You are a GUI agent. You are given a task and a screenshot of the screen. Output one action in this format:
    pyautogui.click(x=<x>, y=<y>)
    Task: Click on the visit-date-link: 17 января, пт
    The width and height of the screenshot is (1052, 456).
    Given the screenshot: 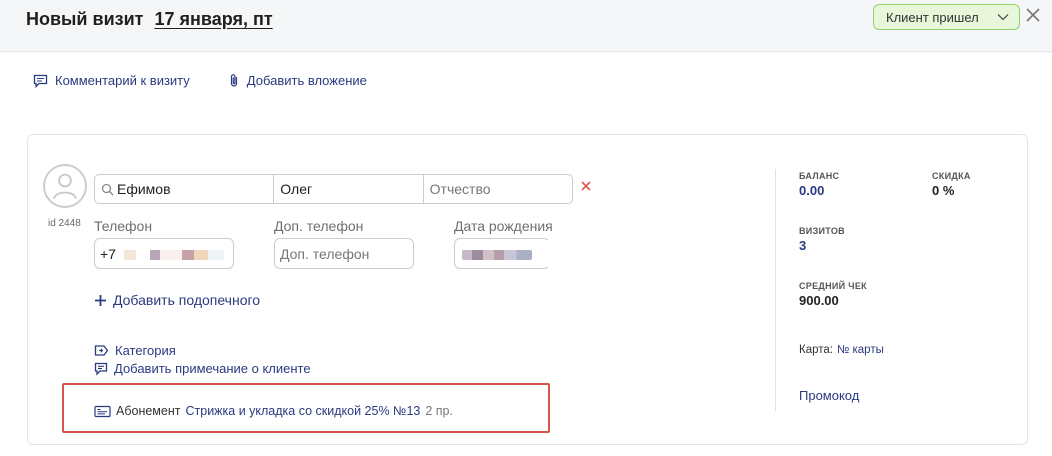 What is the action you would take?
    pyautogui.click(x=213, y=19)
    